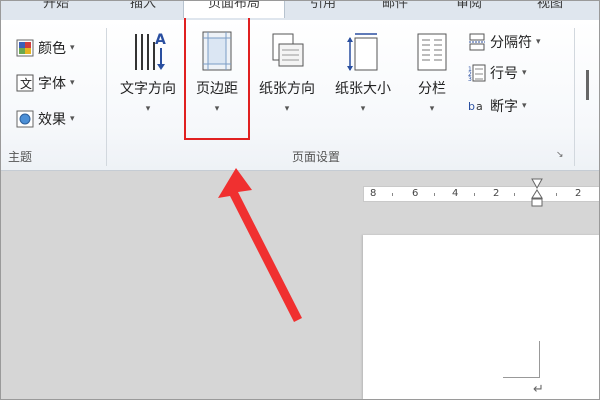 The width and height of the screenshot is (600, 400). What do you see at coordinates (550, 7) in the screenshot?
I see `tab-view: 视图` at bounding box center [550, 7].